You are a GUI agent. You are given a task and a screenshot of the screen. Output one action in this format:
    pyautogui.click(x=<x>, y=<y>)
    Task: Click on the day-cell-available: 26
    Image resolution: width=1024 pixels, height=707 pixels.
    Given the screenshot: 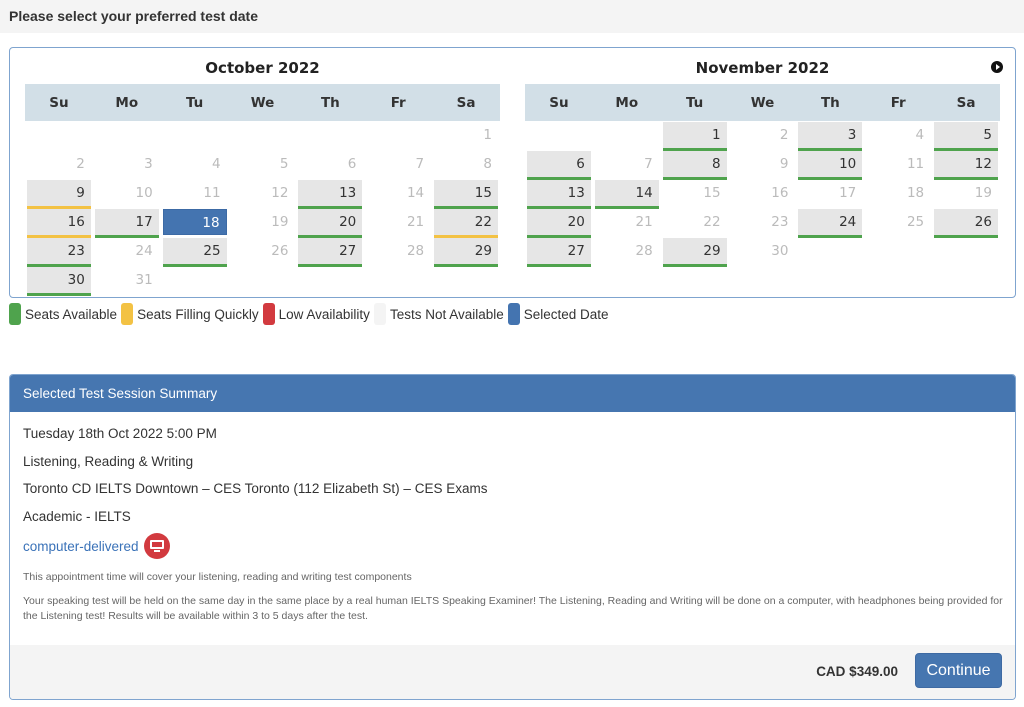 What is the action you would take?
    pyautogui.click(x=966, y=223)
    